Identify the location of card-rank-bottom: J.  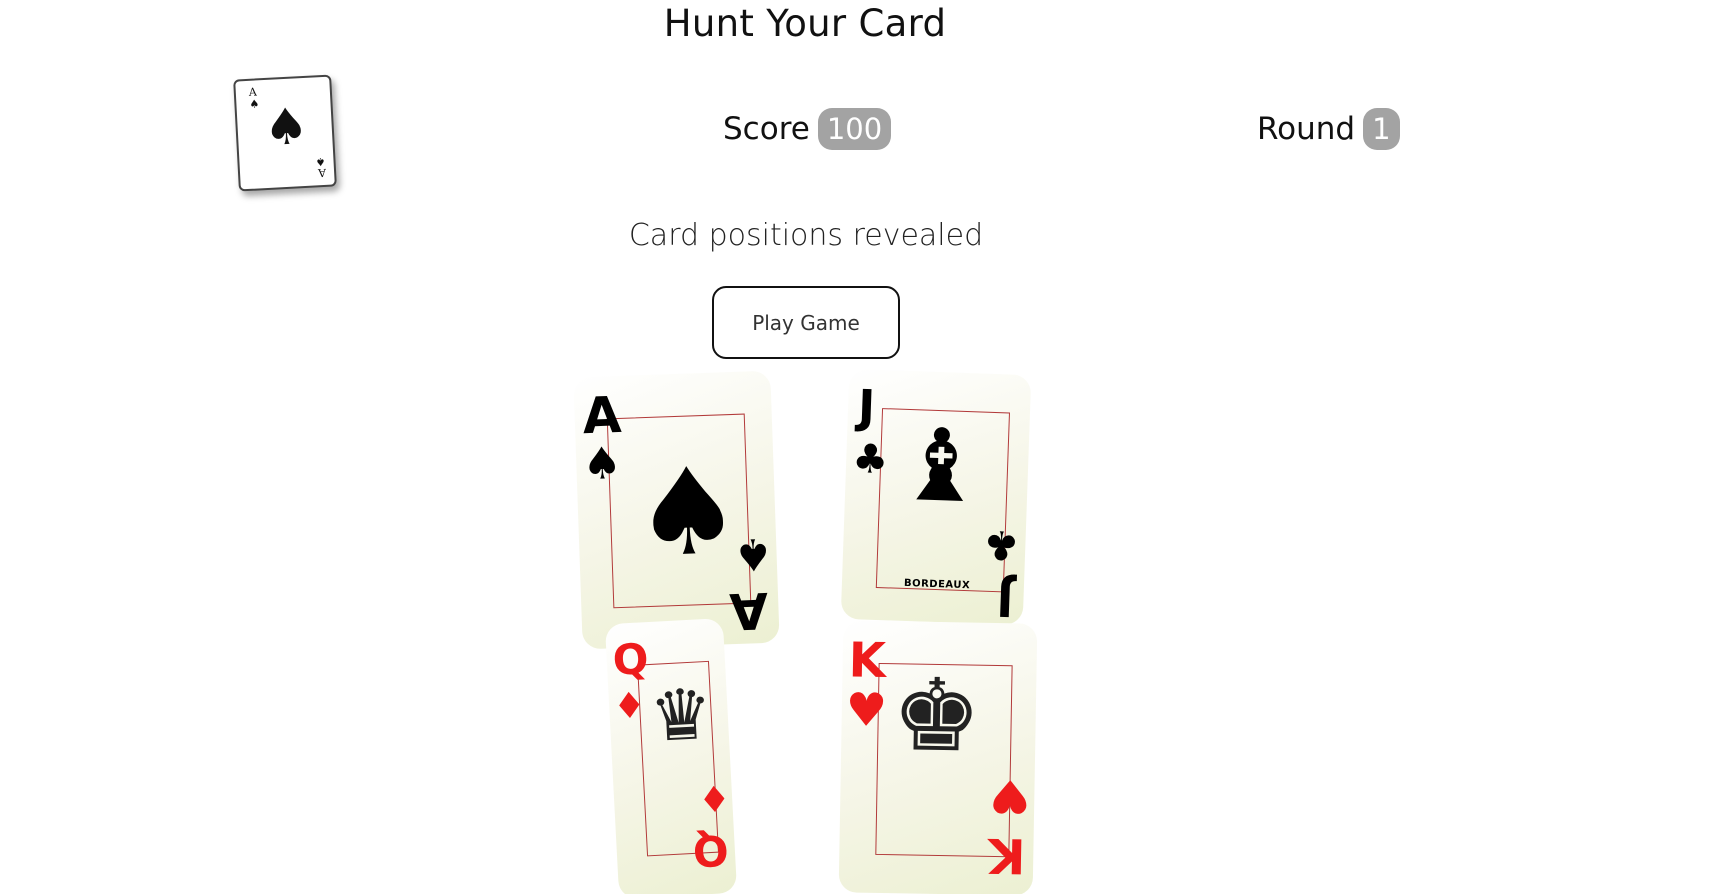
(1005, 599).